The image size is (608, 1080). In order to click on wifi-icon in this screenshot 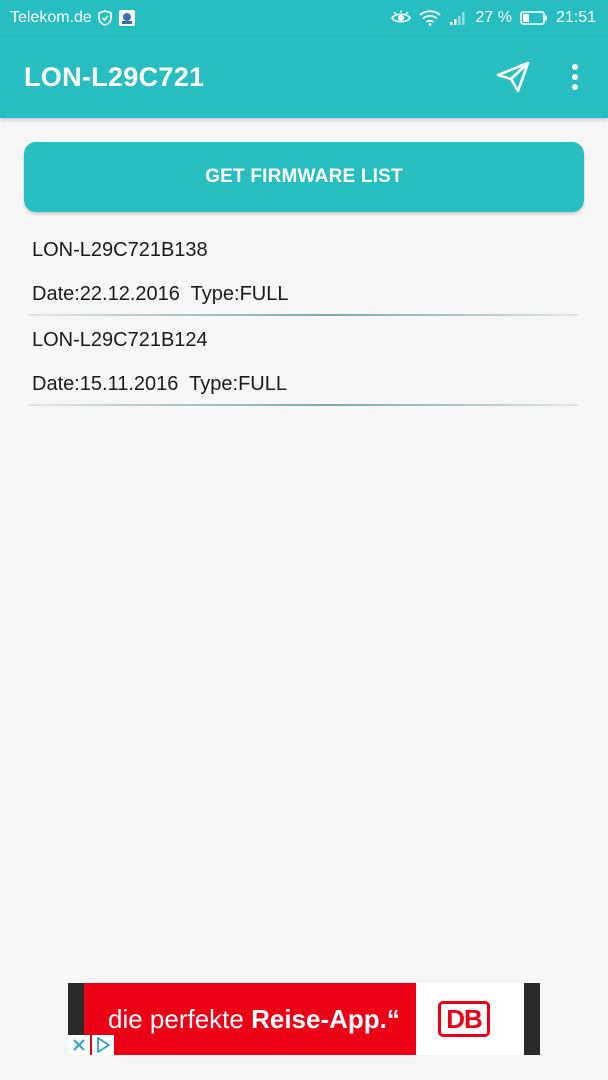, I will do `click(430, 18)`.